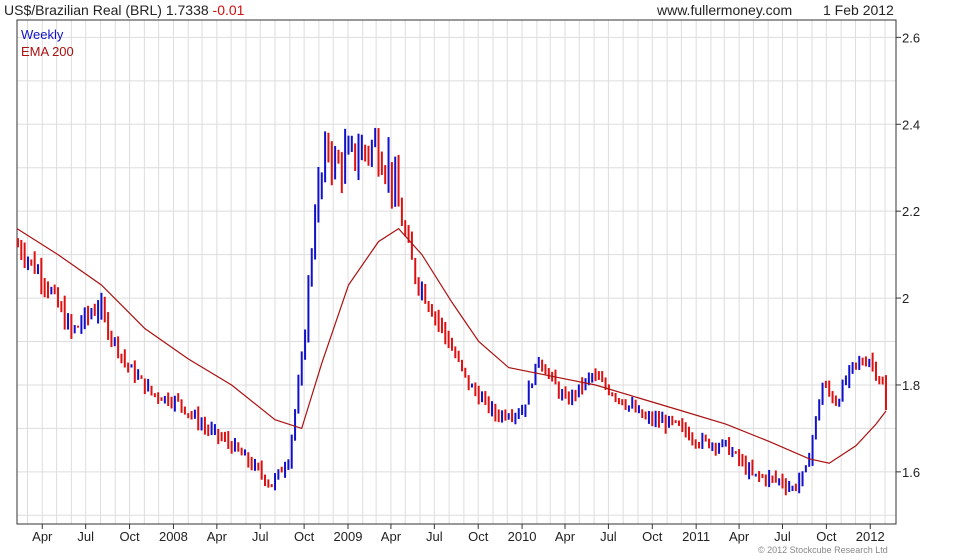 This screenshot has height=560, width=980. Describe the element at coordinates (911, 385) in the screenshot. I see `y-tick-label: 1.8` at that location.